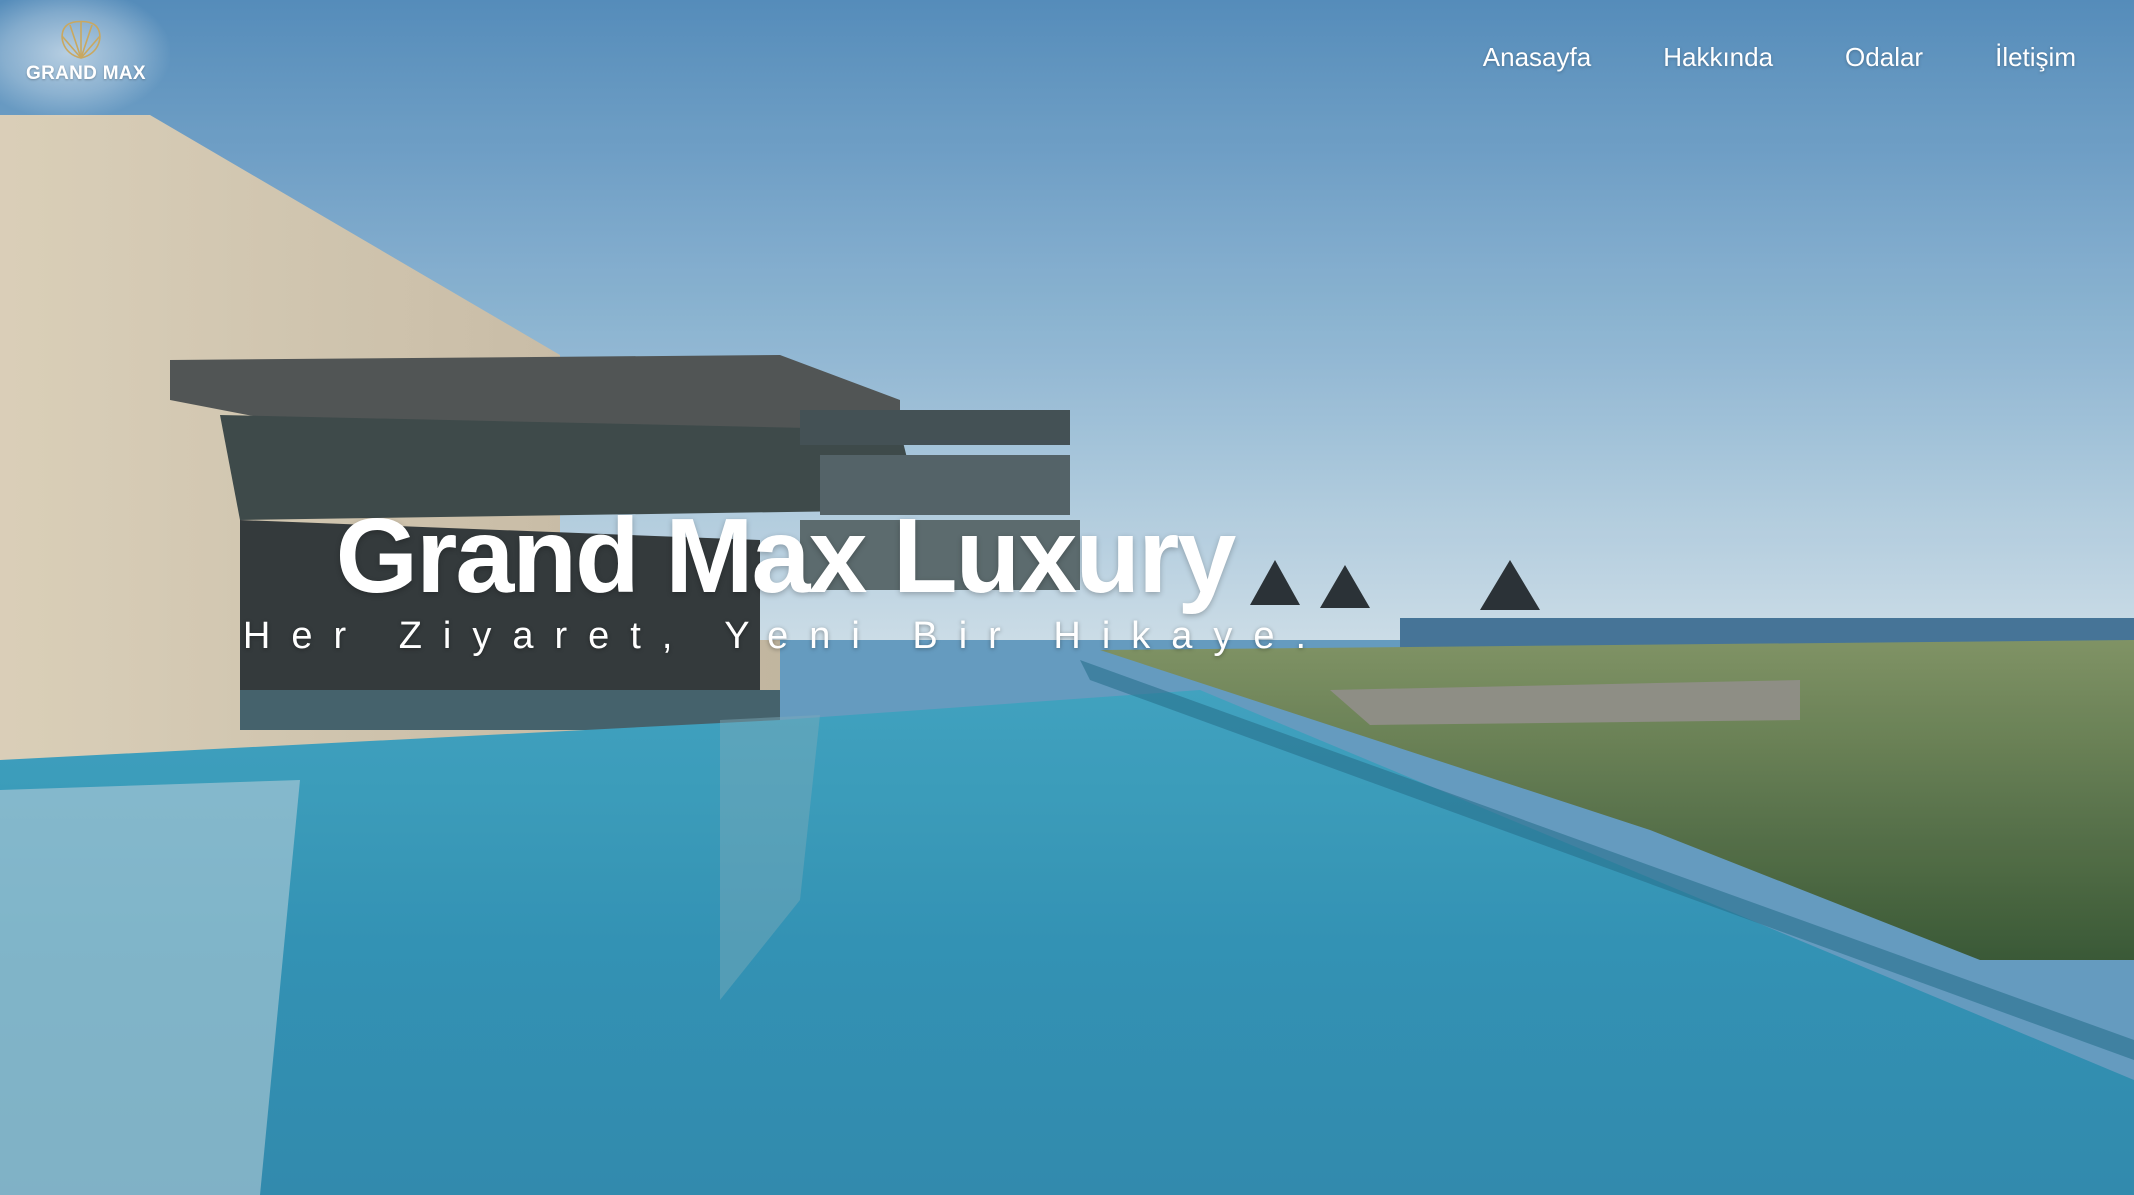 This screenshot has height=1195, width=2134. I want to click on nav-home: Anasayfa, so click(1537, 57).